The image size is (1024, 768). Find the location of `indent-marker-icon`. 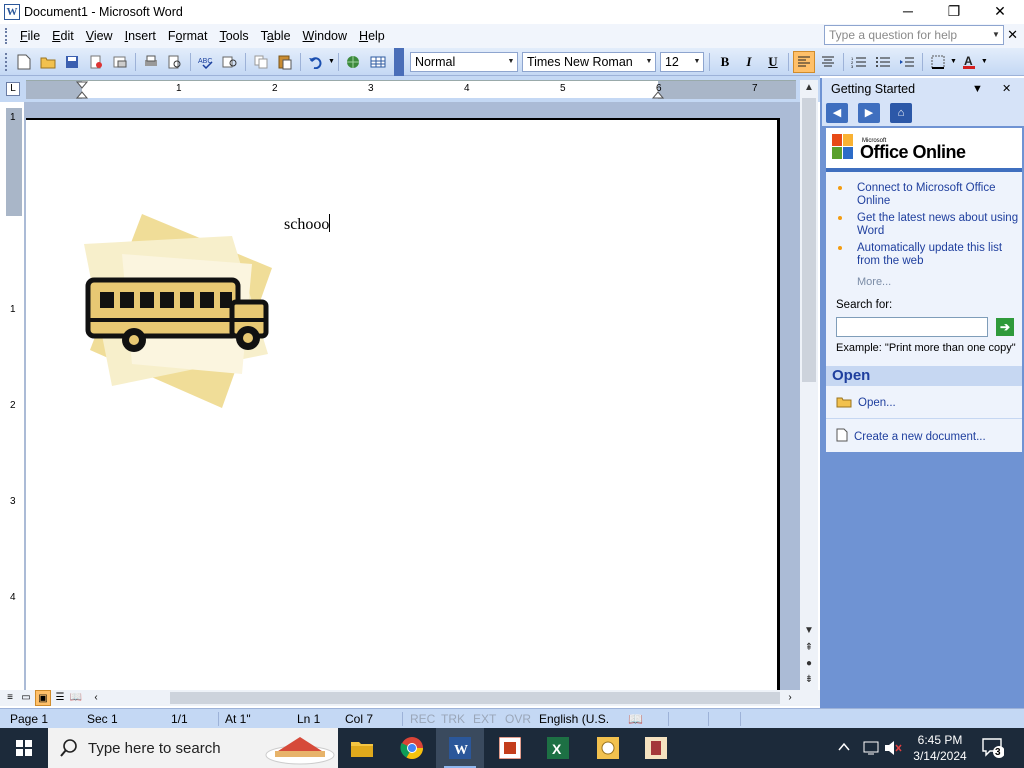

indent-marker-icon is located at coordinates (82, 90).